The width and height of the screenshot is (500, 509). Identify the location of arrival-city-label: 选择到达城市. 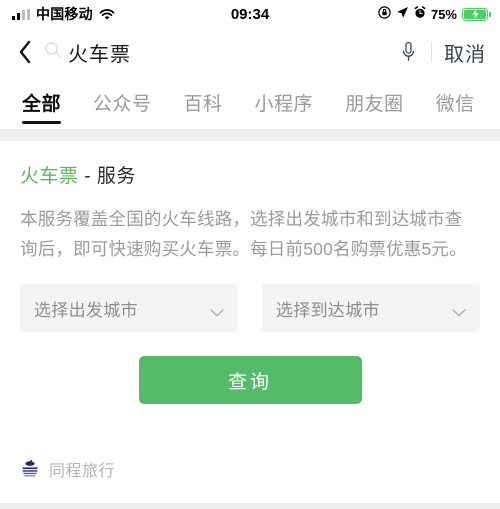
(328, 310).